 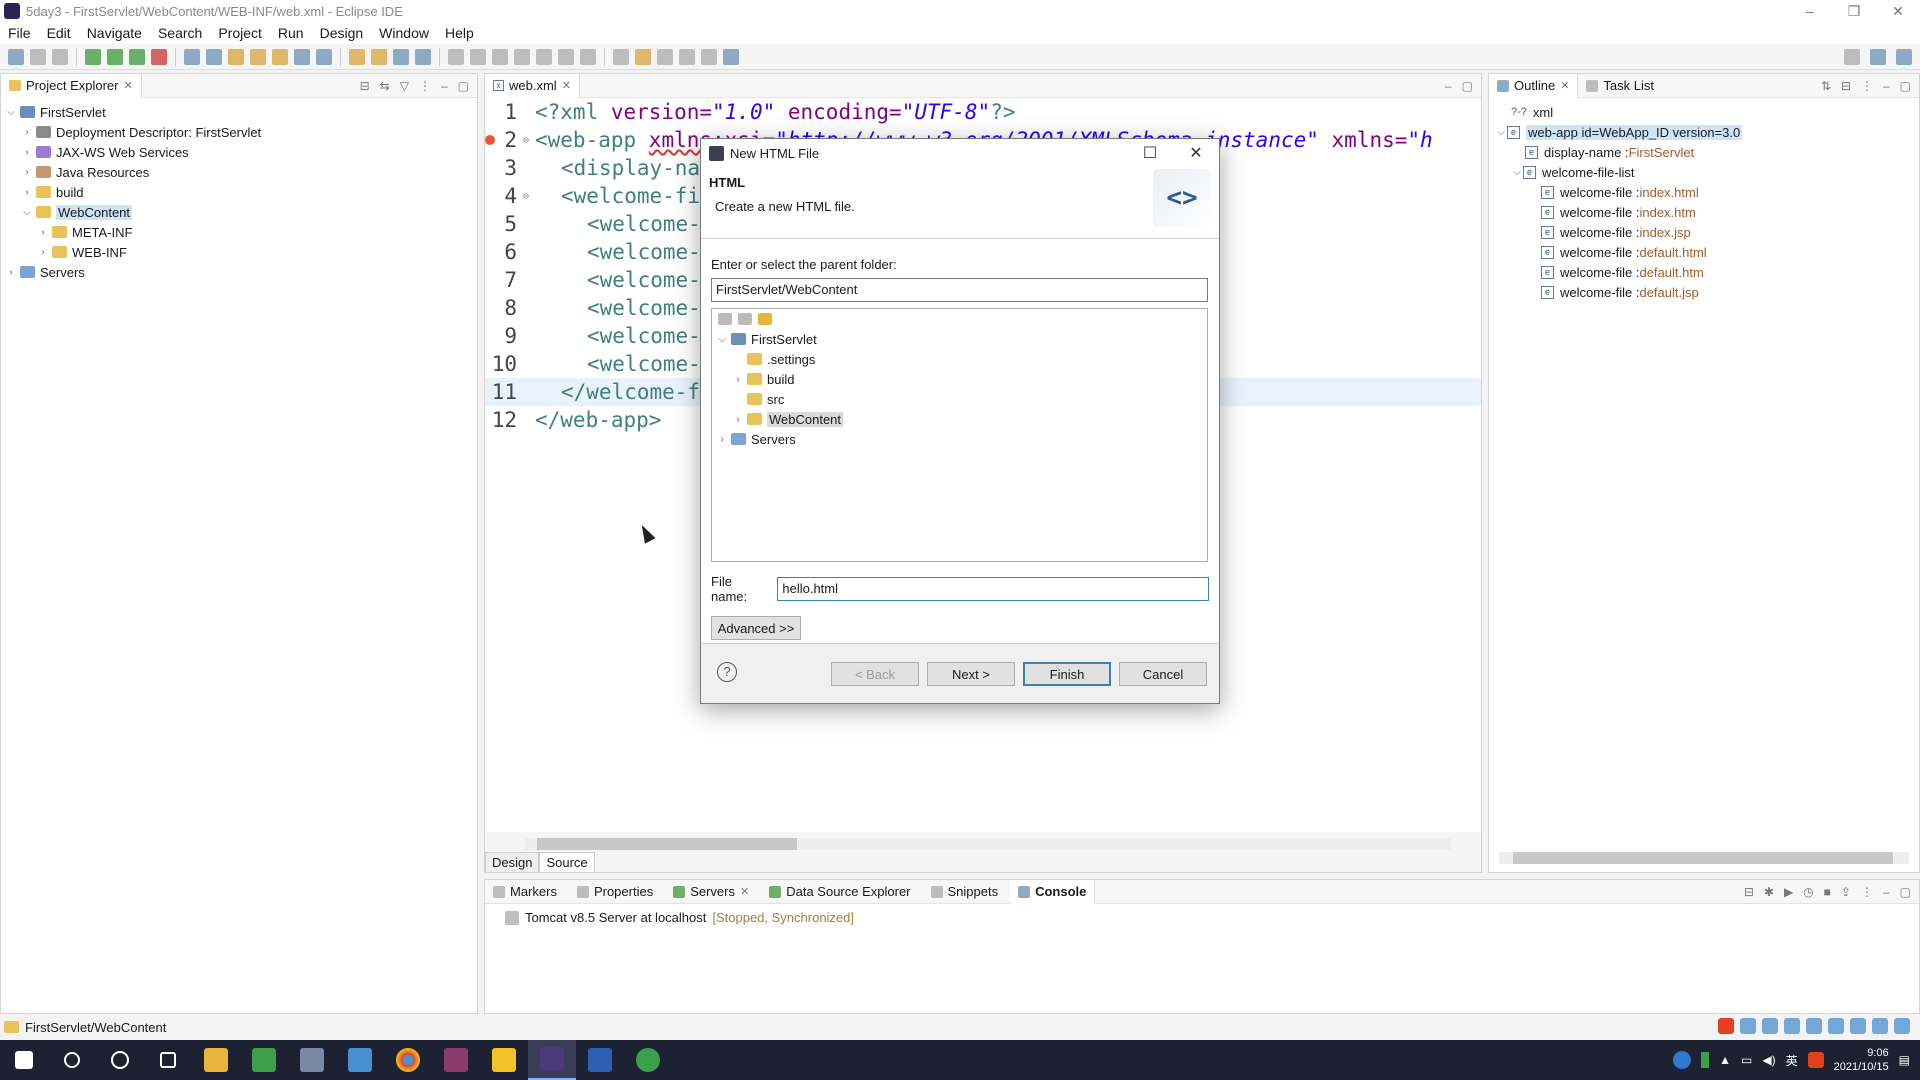 I want to click on tree-item-meta-inf: › META-INF, so click(x=239, y=232).